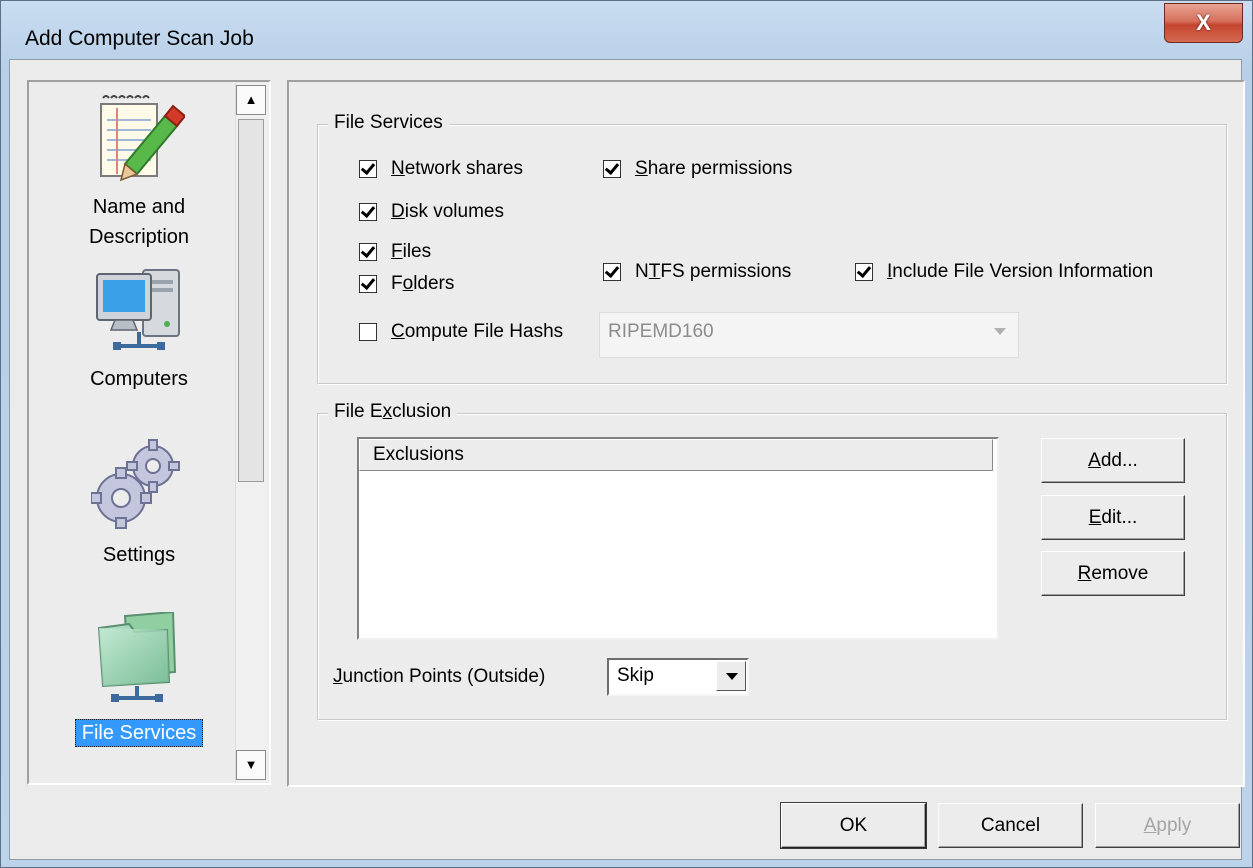  Describe the element at coordinates (338, 676) in the screenshot. I see `access-key: J` at that location.